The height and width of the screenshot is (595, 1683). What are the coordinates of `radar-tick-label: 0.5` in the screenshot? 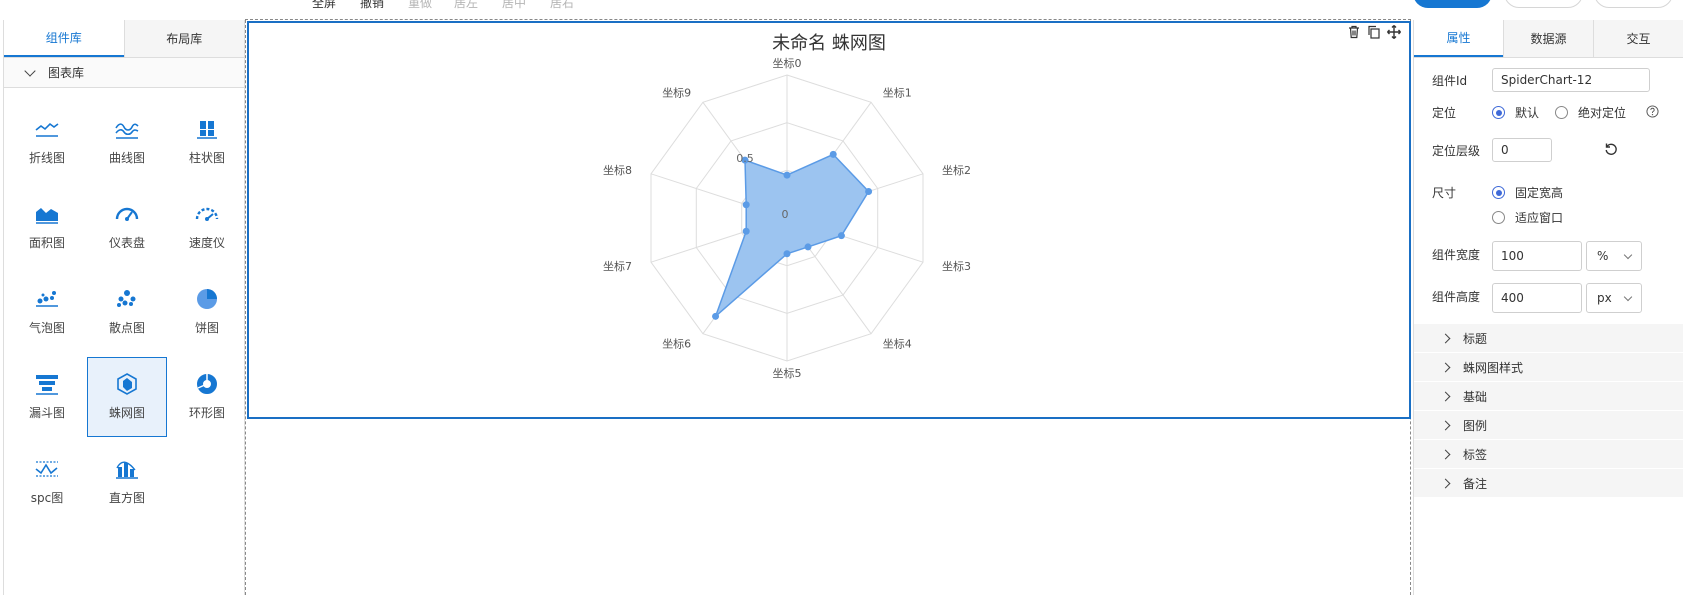 It's located at (745, 158).